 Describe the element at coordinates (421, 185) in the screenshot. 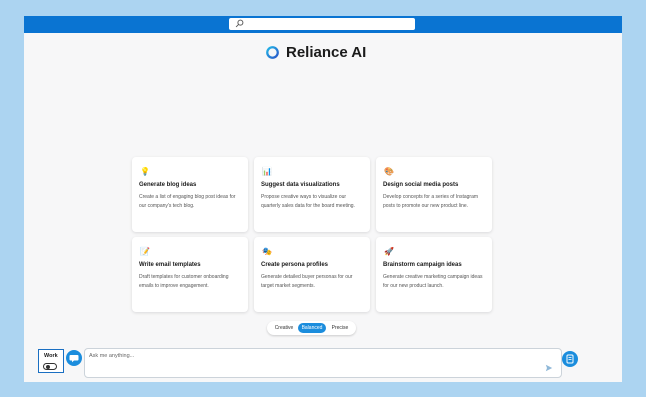

I see `card-title: Design social media posts` at that location.